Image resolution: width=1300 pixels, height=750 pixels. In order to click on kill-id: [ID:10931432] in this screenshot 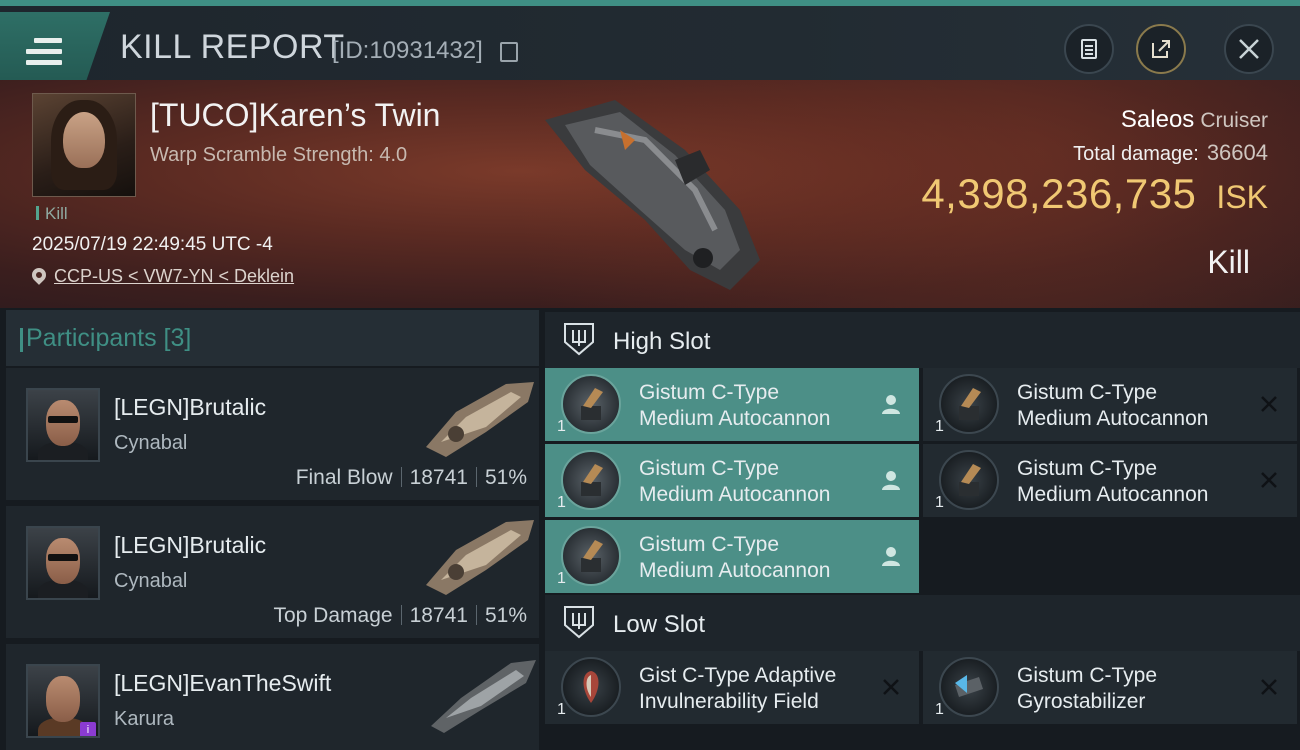, I will do `click(407, 50)`.